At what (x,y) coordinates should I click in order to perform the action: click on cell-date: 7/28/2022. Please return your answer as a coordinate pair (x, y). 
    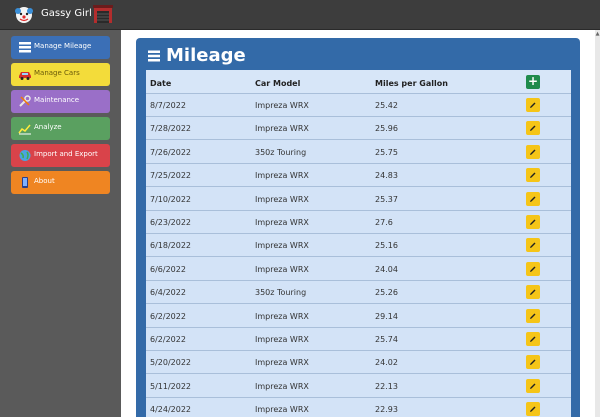
    Looking at the image, I should click on (171, 129).